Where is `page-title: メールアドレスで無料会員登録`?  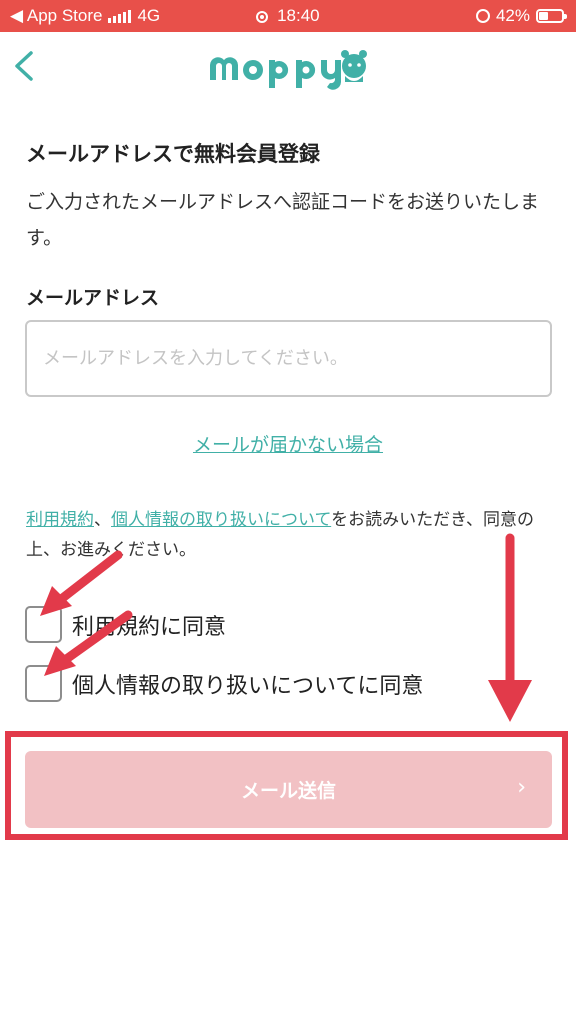 page-title: メールアドレスで無料会員登録 is located at coordinates (173, 154).